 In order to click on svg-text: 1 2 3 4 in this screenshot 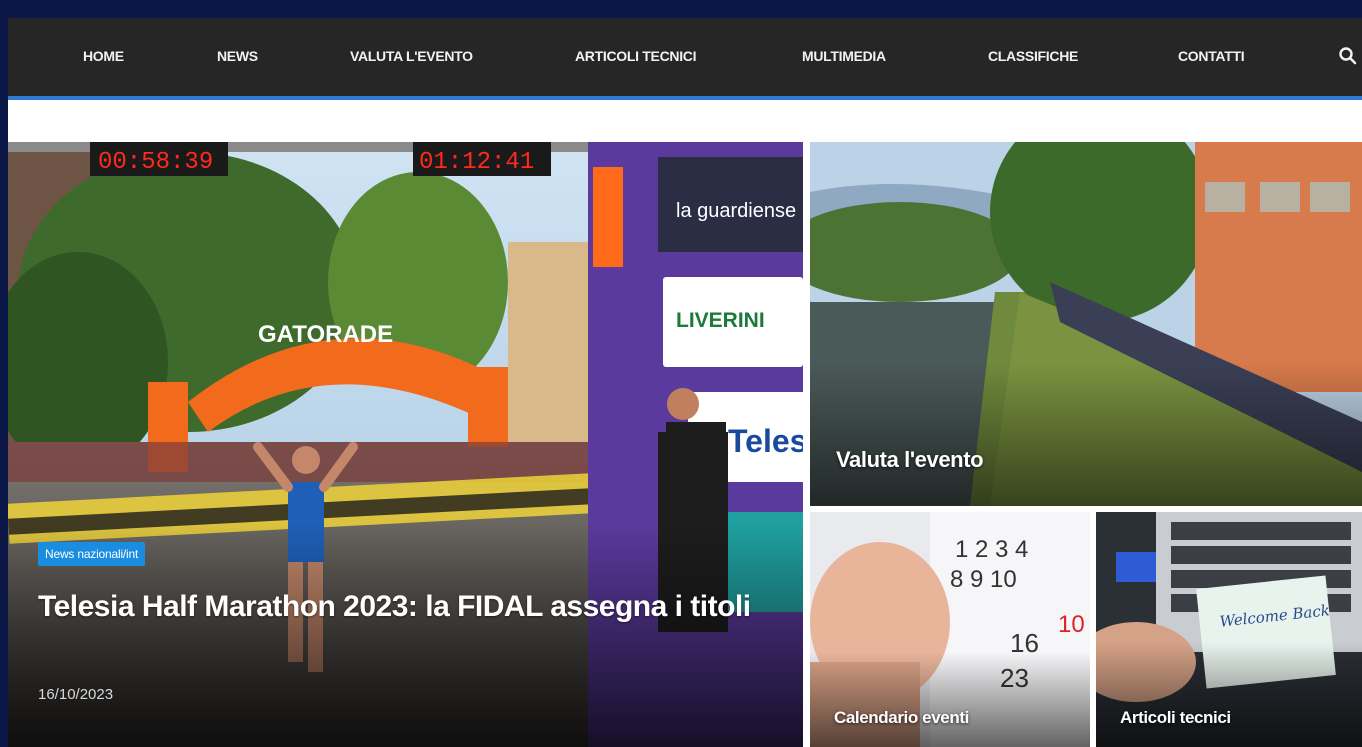, I will do `click(991, 549)`.